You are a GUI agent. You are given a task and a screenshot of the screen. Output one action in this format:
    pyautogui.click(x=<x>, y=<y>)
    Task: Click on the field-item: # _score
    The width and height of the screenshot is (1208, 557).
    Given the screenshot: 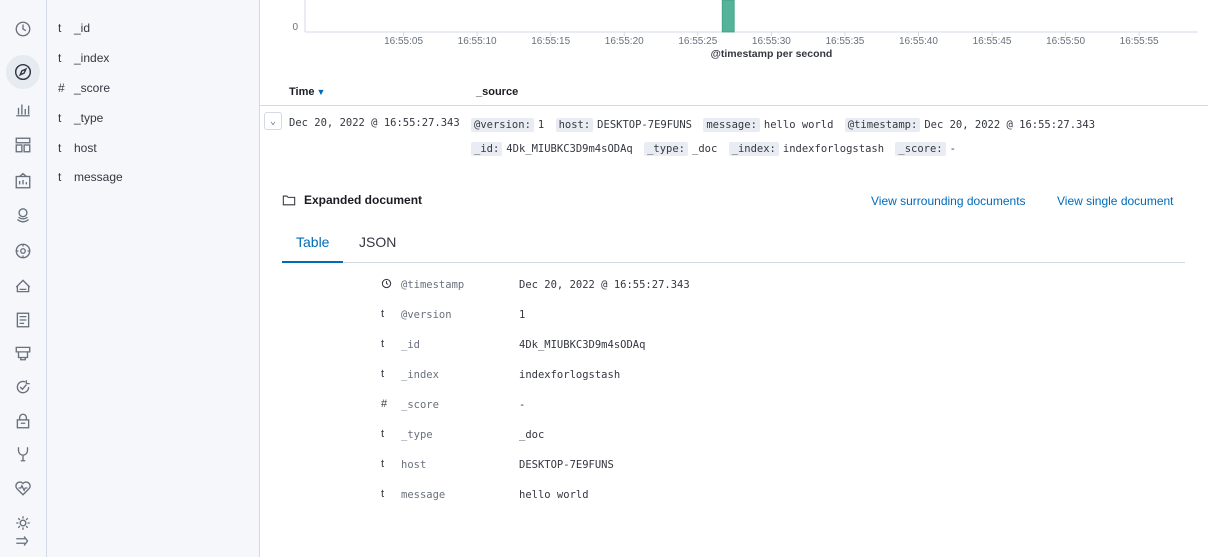 What is the action you would take?
    pyautogui.click(x=84, y=88)
    